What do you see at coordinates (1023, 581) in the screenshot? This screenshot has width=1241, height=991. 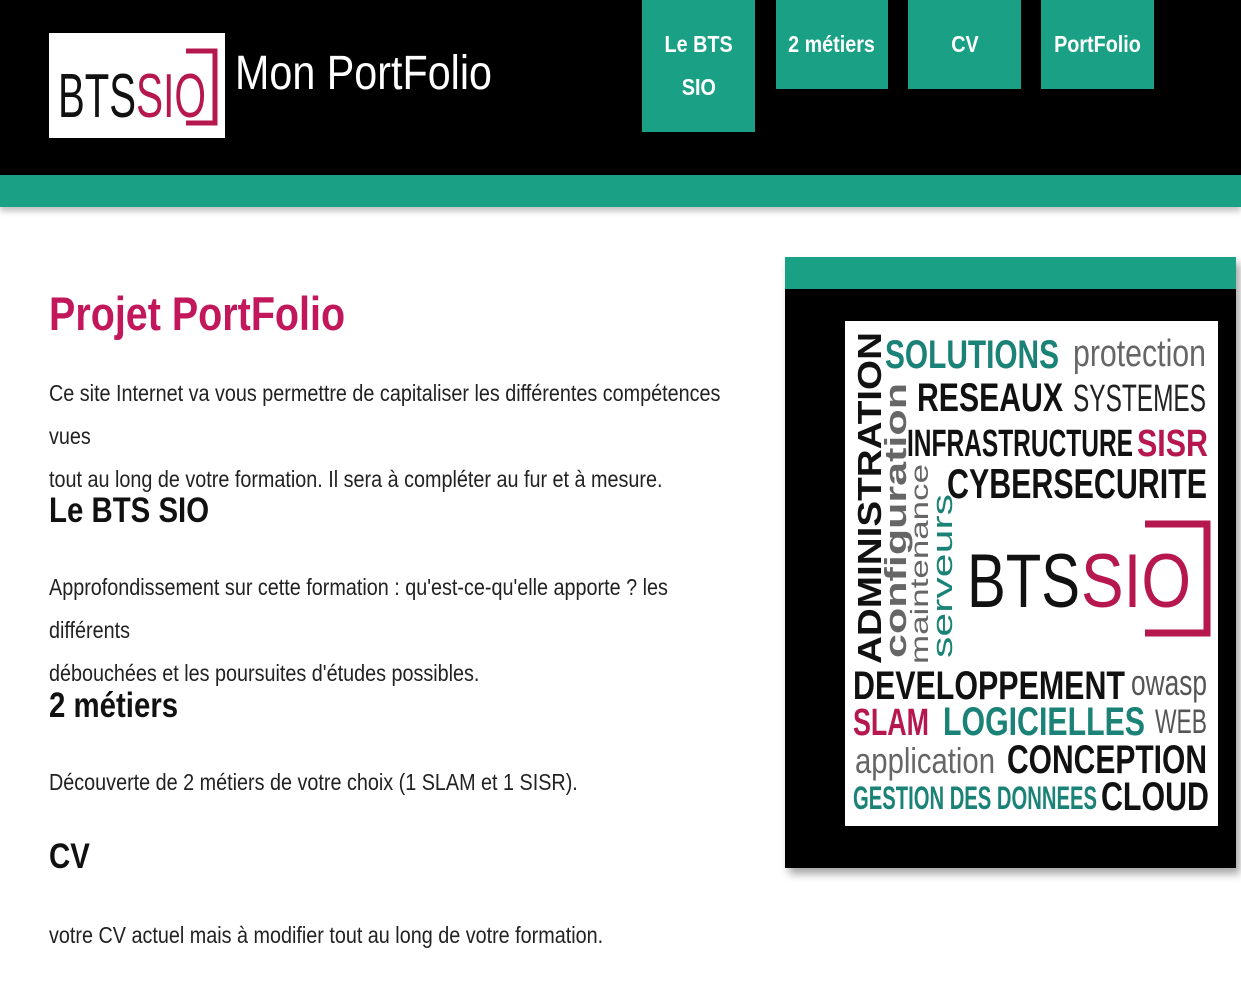 I see `wc-bts: BTS` at bounding box center [1023, 581].